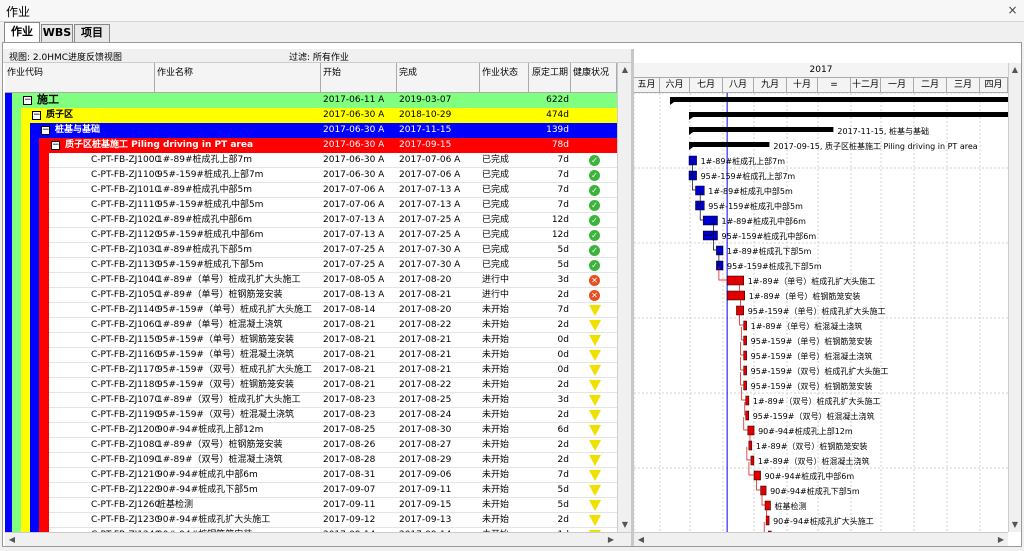 The width and height of the screenshot is (1024, 551). I want to click on filter-label: 过滤: 所有作业, so click(319, 56).